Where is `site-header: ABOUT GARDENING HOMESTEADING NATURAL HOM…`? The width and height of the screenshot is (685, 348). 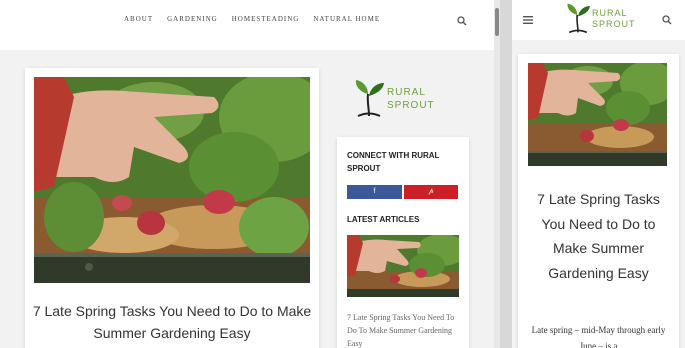 site-header: ABOUT GARDENING HOMESTEADING NATURAL HOM… is located at coordinates (250, 25).